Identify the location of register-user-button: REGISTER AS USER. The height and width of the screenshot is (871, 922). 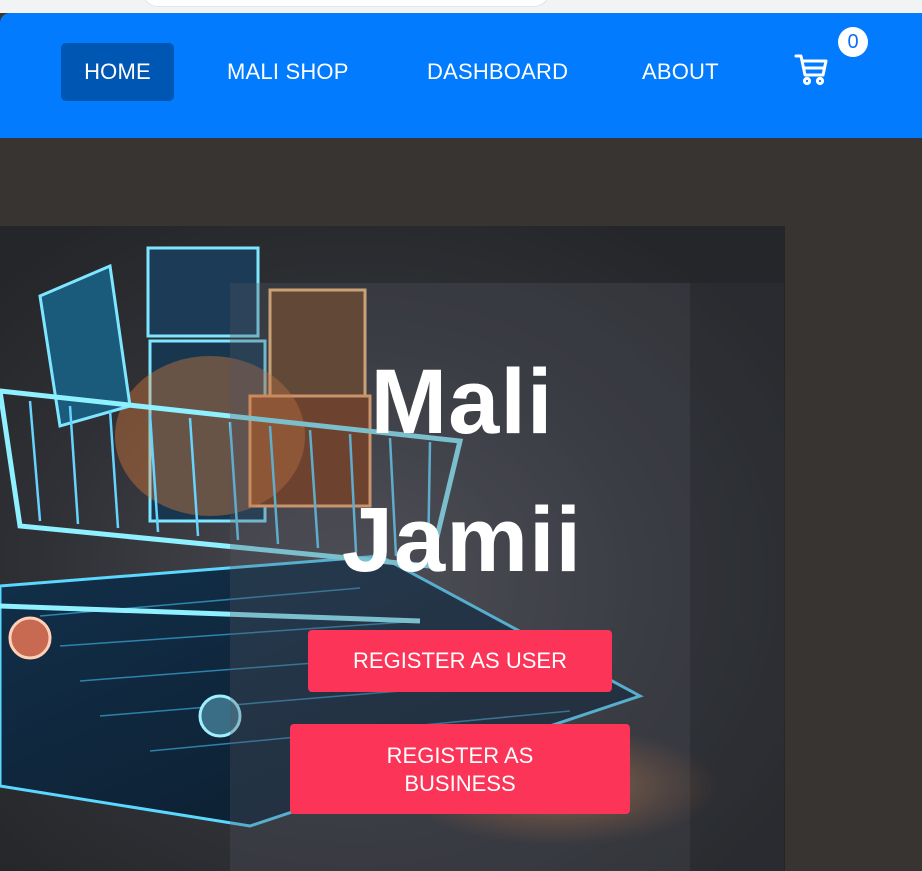
(460, 661).